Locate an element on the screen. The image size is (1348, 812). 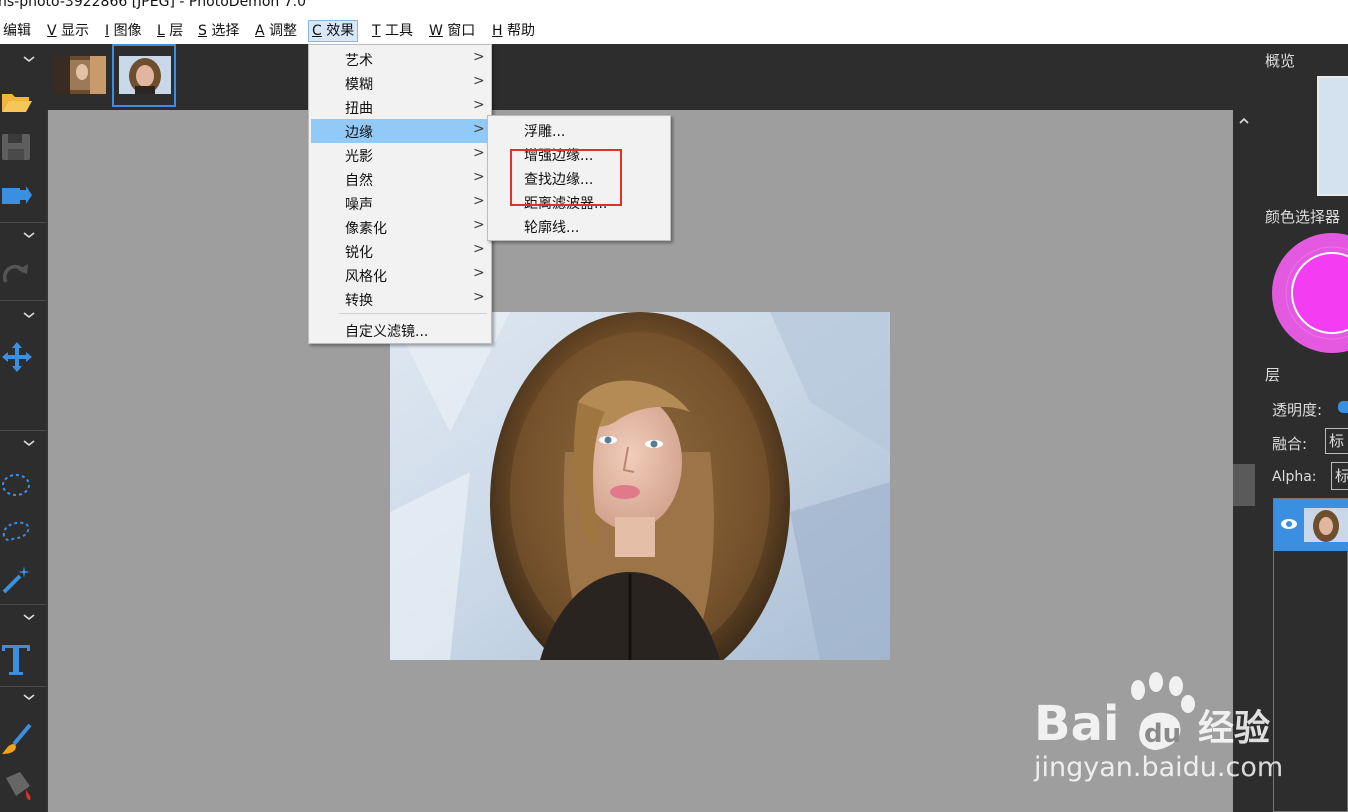
svg-text: du is located at coordinates (1162, 734).